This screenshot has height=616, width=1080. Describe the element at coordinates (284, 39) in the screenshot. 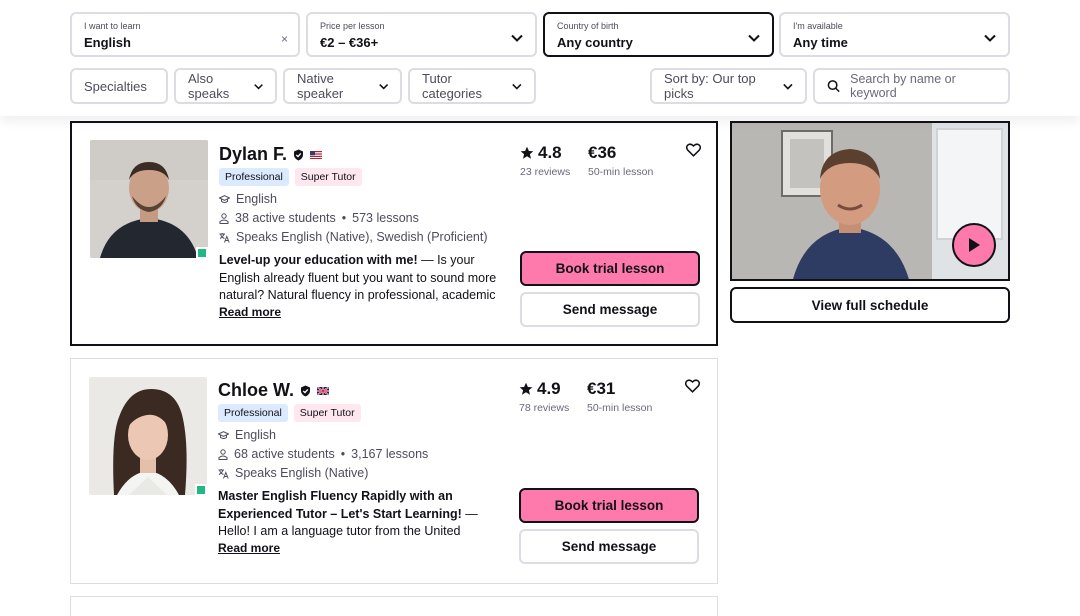

I see `clear-icon: ×` at that location.